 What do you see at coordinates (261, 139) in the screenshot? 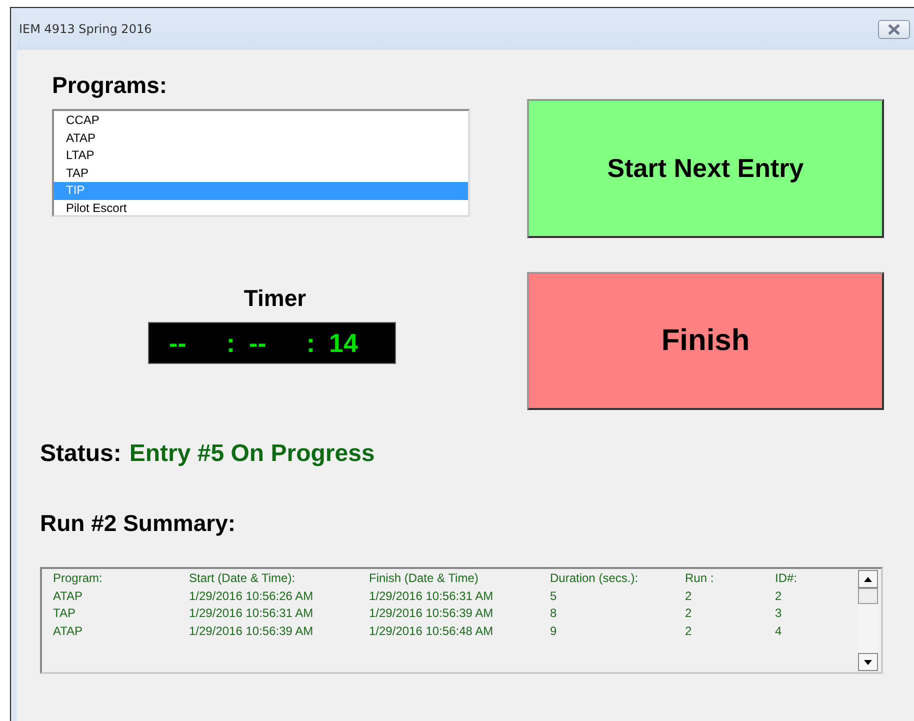
I see `list-item: ATAP` at bounding box center [261, 139].